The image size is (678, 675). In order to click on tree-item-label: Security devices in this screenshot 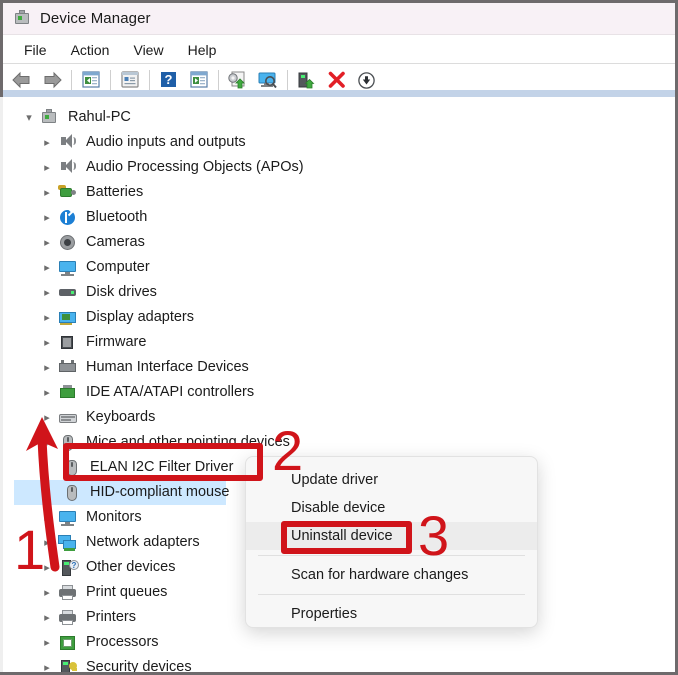, I will do `click(139, 665)`.